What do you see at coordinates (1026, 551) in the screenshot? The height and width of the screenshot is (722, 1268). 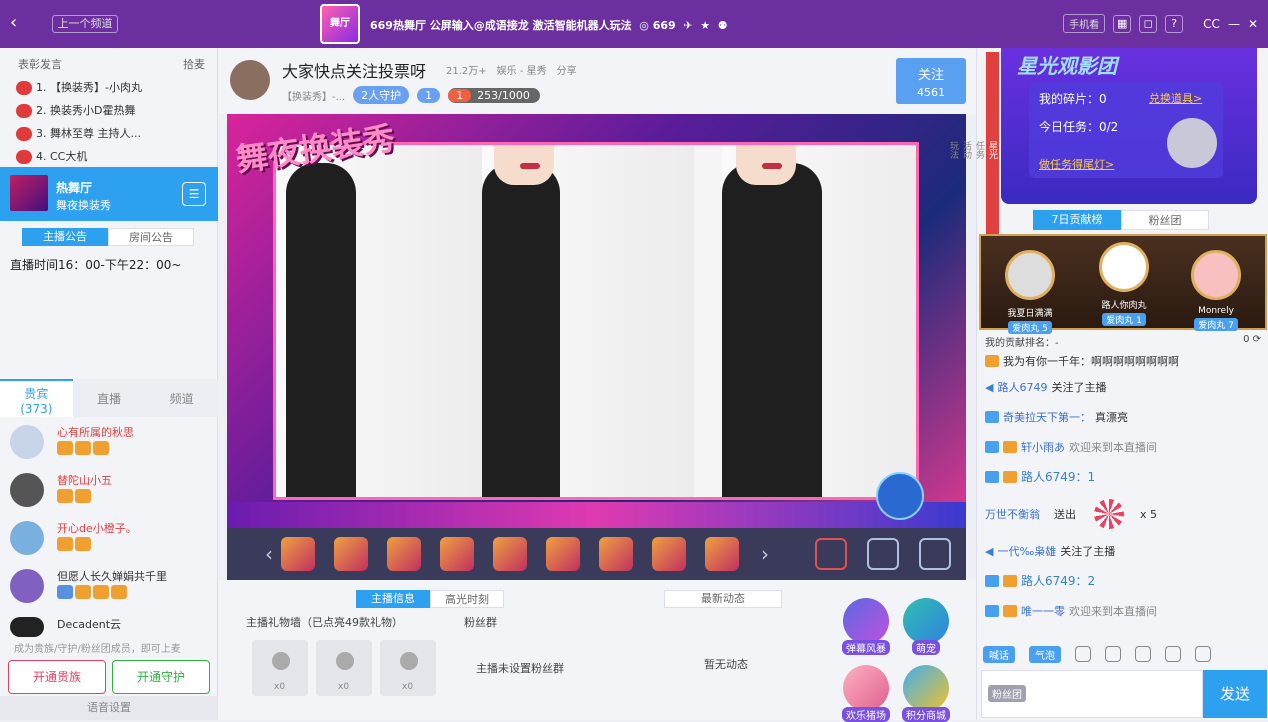 I see `chat-user: 一代‰枭雄` at bounding box center [1026, 551].